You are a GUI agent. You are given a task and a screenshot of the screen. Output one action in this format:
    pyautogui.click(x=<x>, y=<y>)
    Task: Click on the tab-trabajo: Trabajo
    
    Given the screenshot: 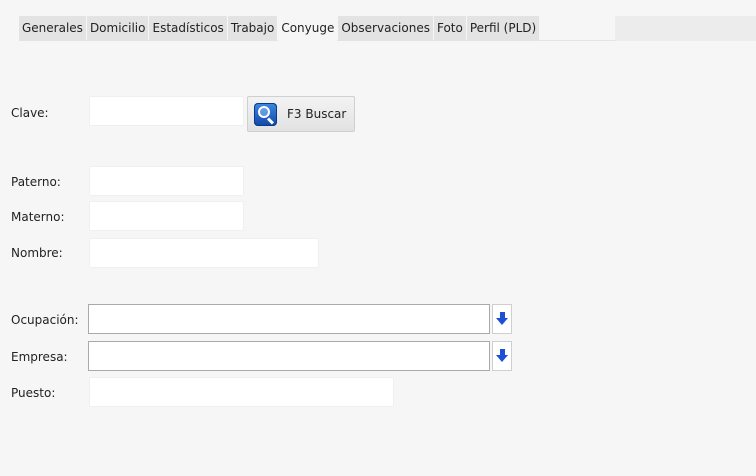 What is the action you would take?
    pyautogui.click(x=252, y=28)
    